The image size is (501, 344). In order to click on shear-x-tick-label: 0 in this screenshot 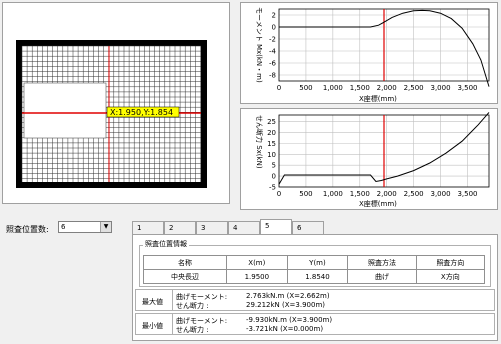, I will do `click(279, 194)`.